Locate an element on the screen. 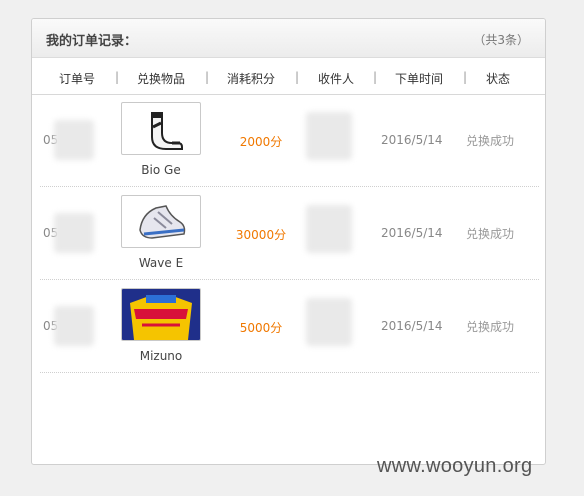 The image size is (584, 496). jersey-icon is located at coordinates (161, 314).